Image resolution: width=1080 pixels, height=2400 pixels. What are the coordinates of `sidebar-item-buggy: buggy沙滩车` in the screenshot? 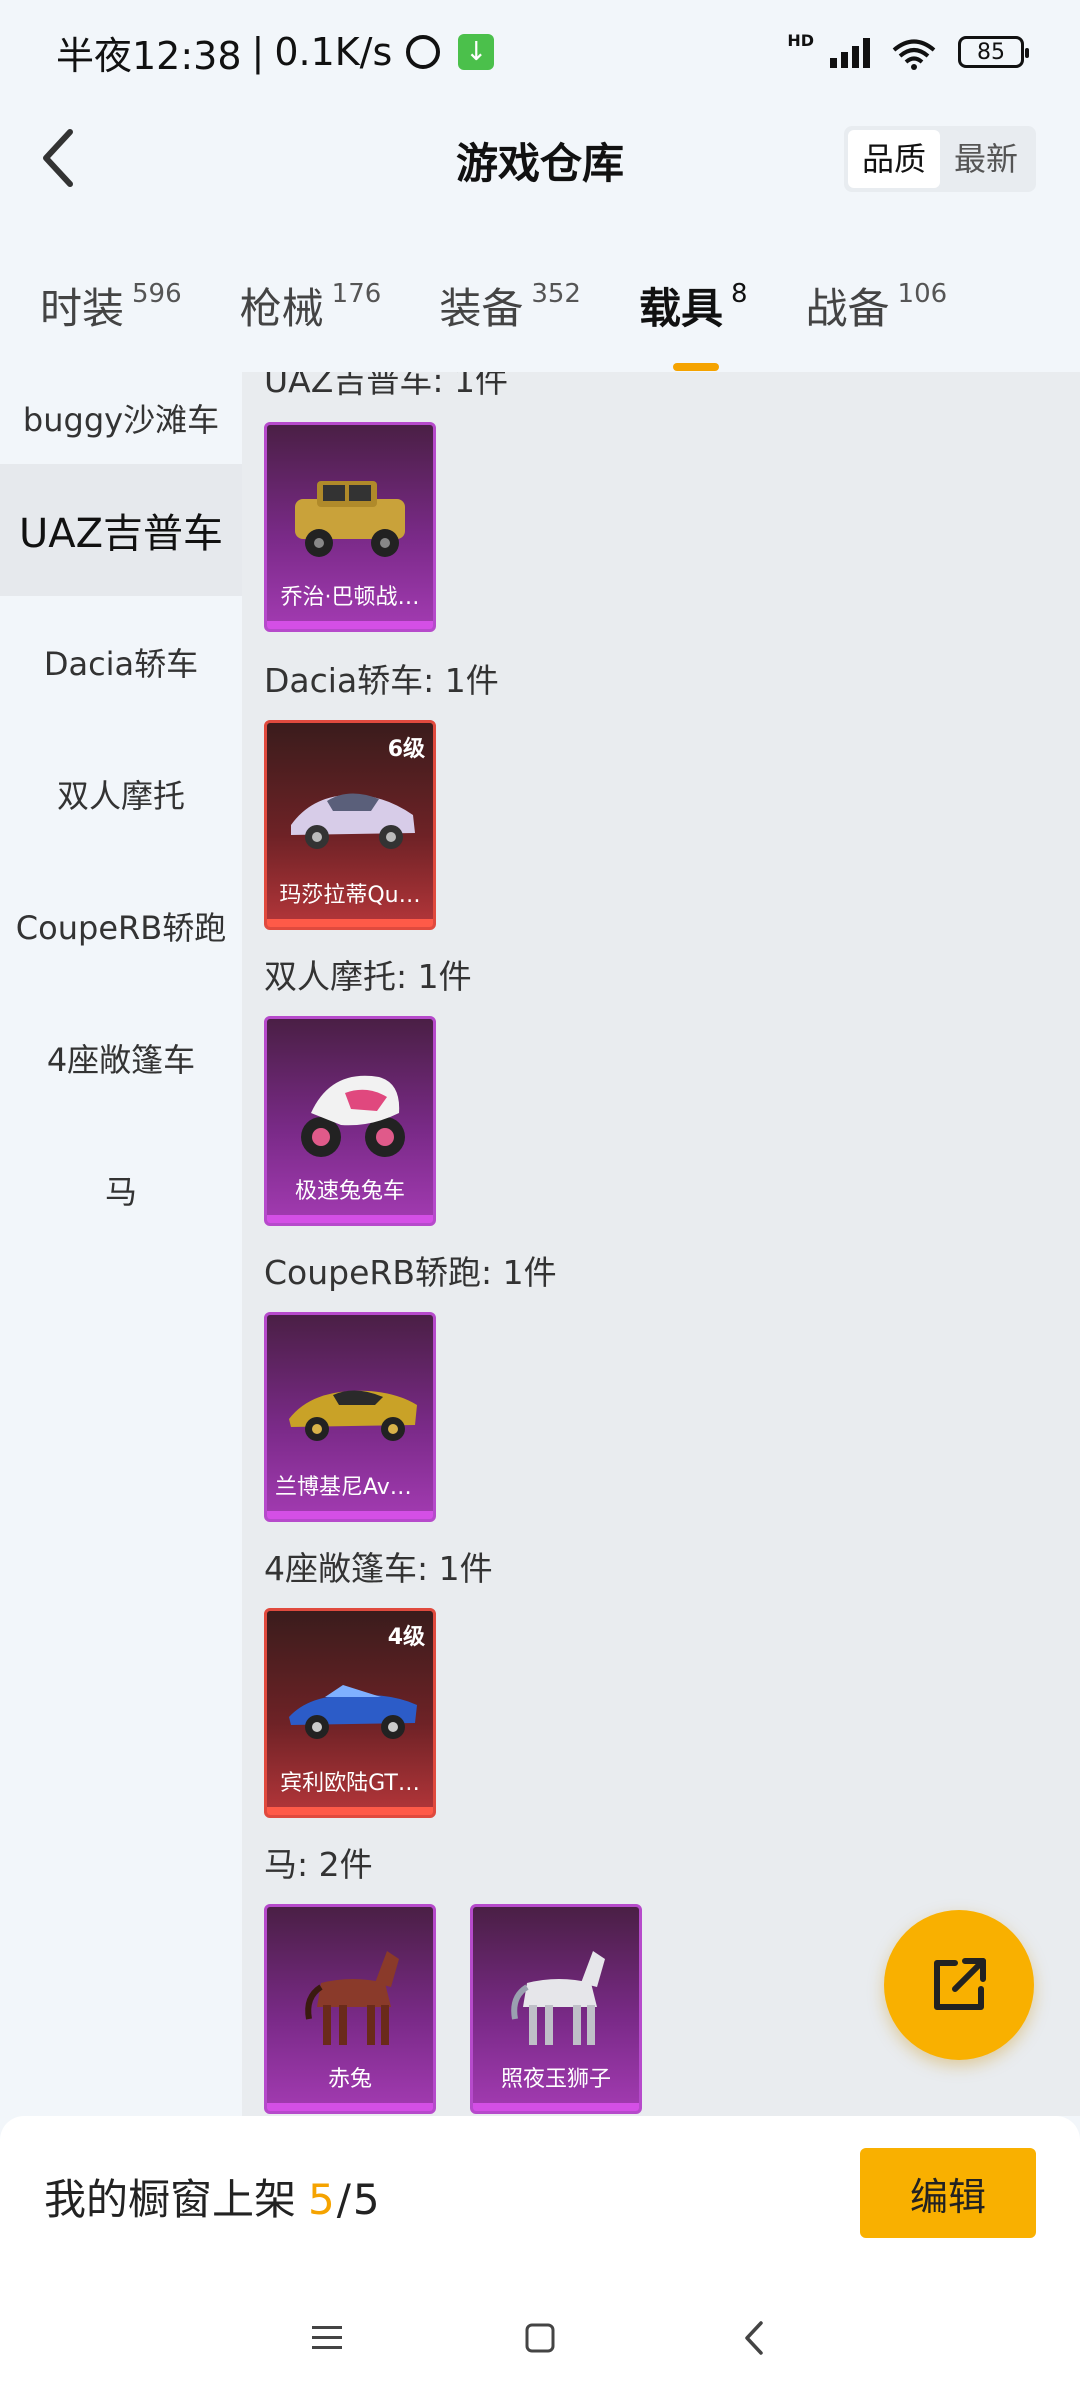 It's located at (121, 418).